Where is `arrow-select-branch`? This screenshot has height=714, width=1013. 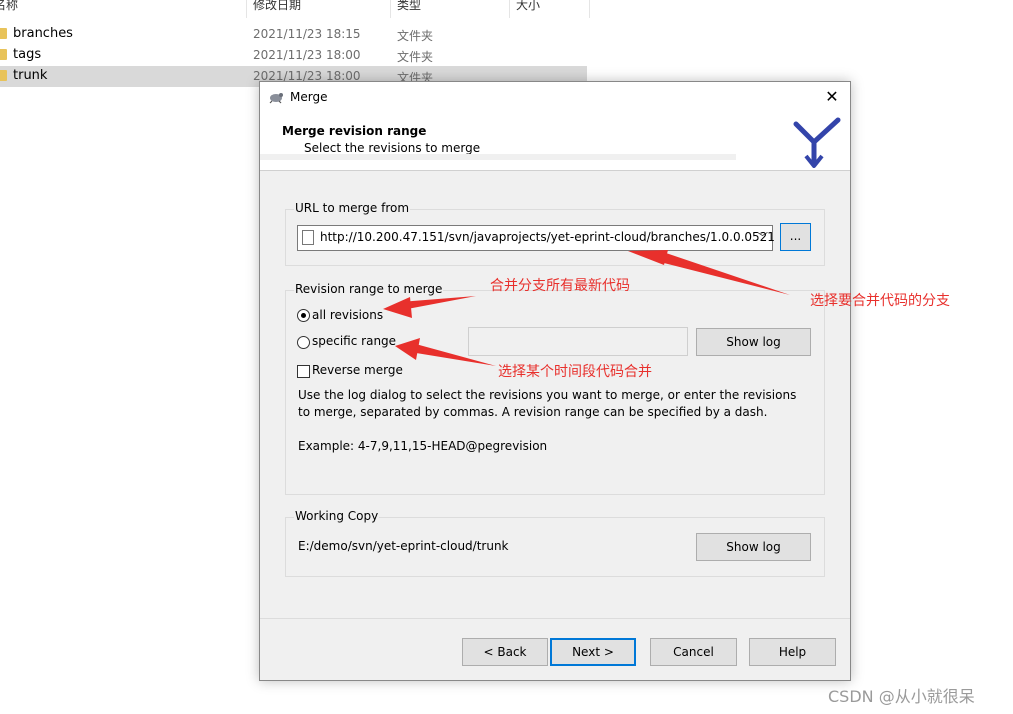
arrow-select-branch is located at coordinates (725, 273).